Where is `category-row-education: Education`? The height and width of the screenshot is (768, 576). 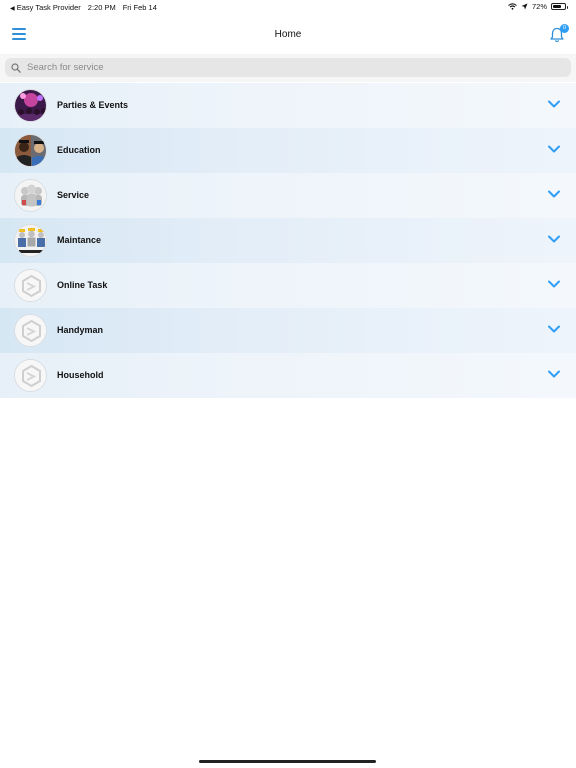
category-row-education: Education is located at coordinates (288, 150).